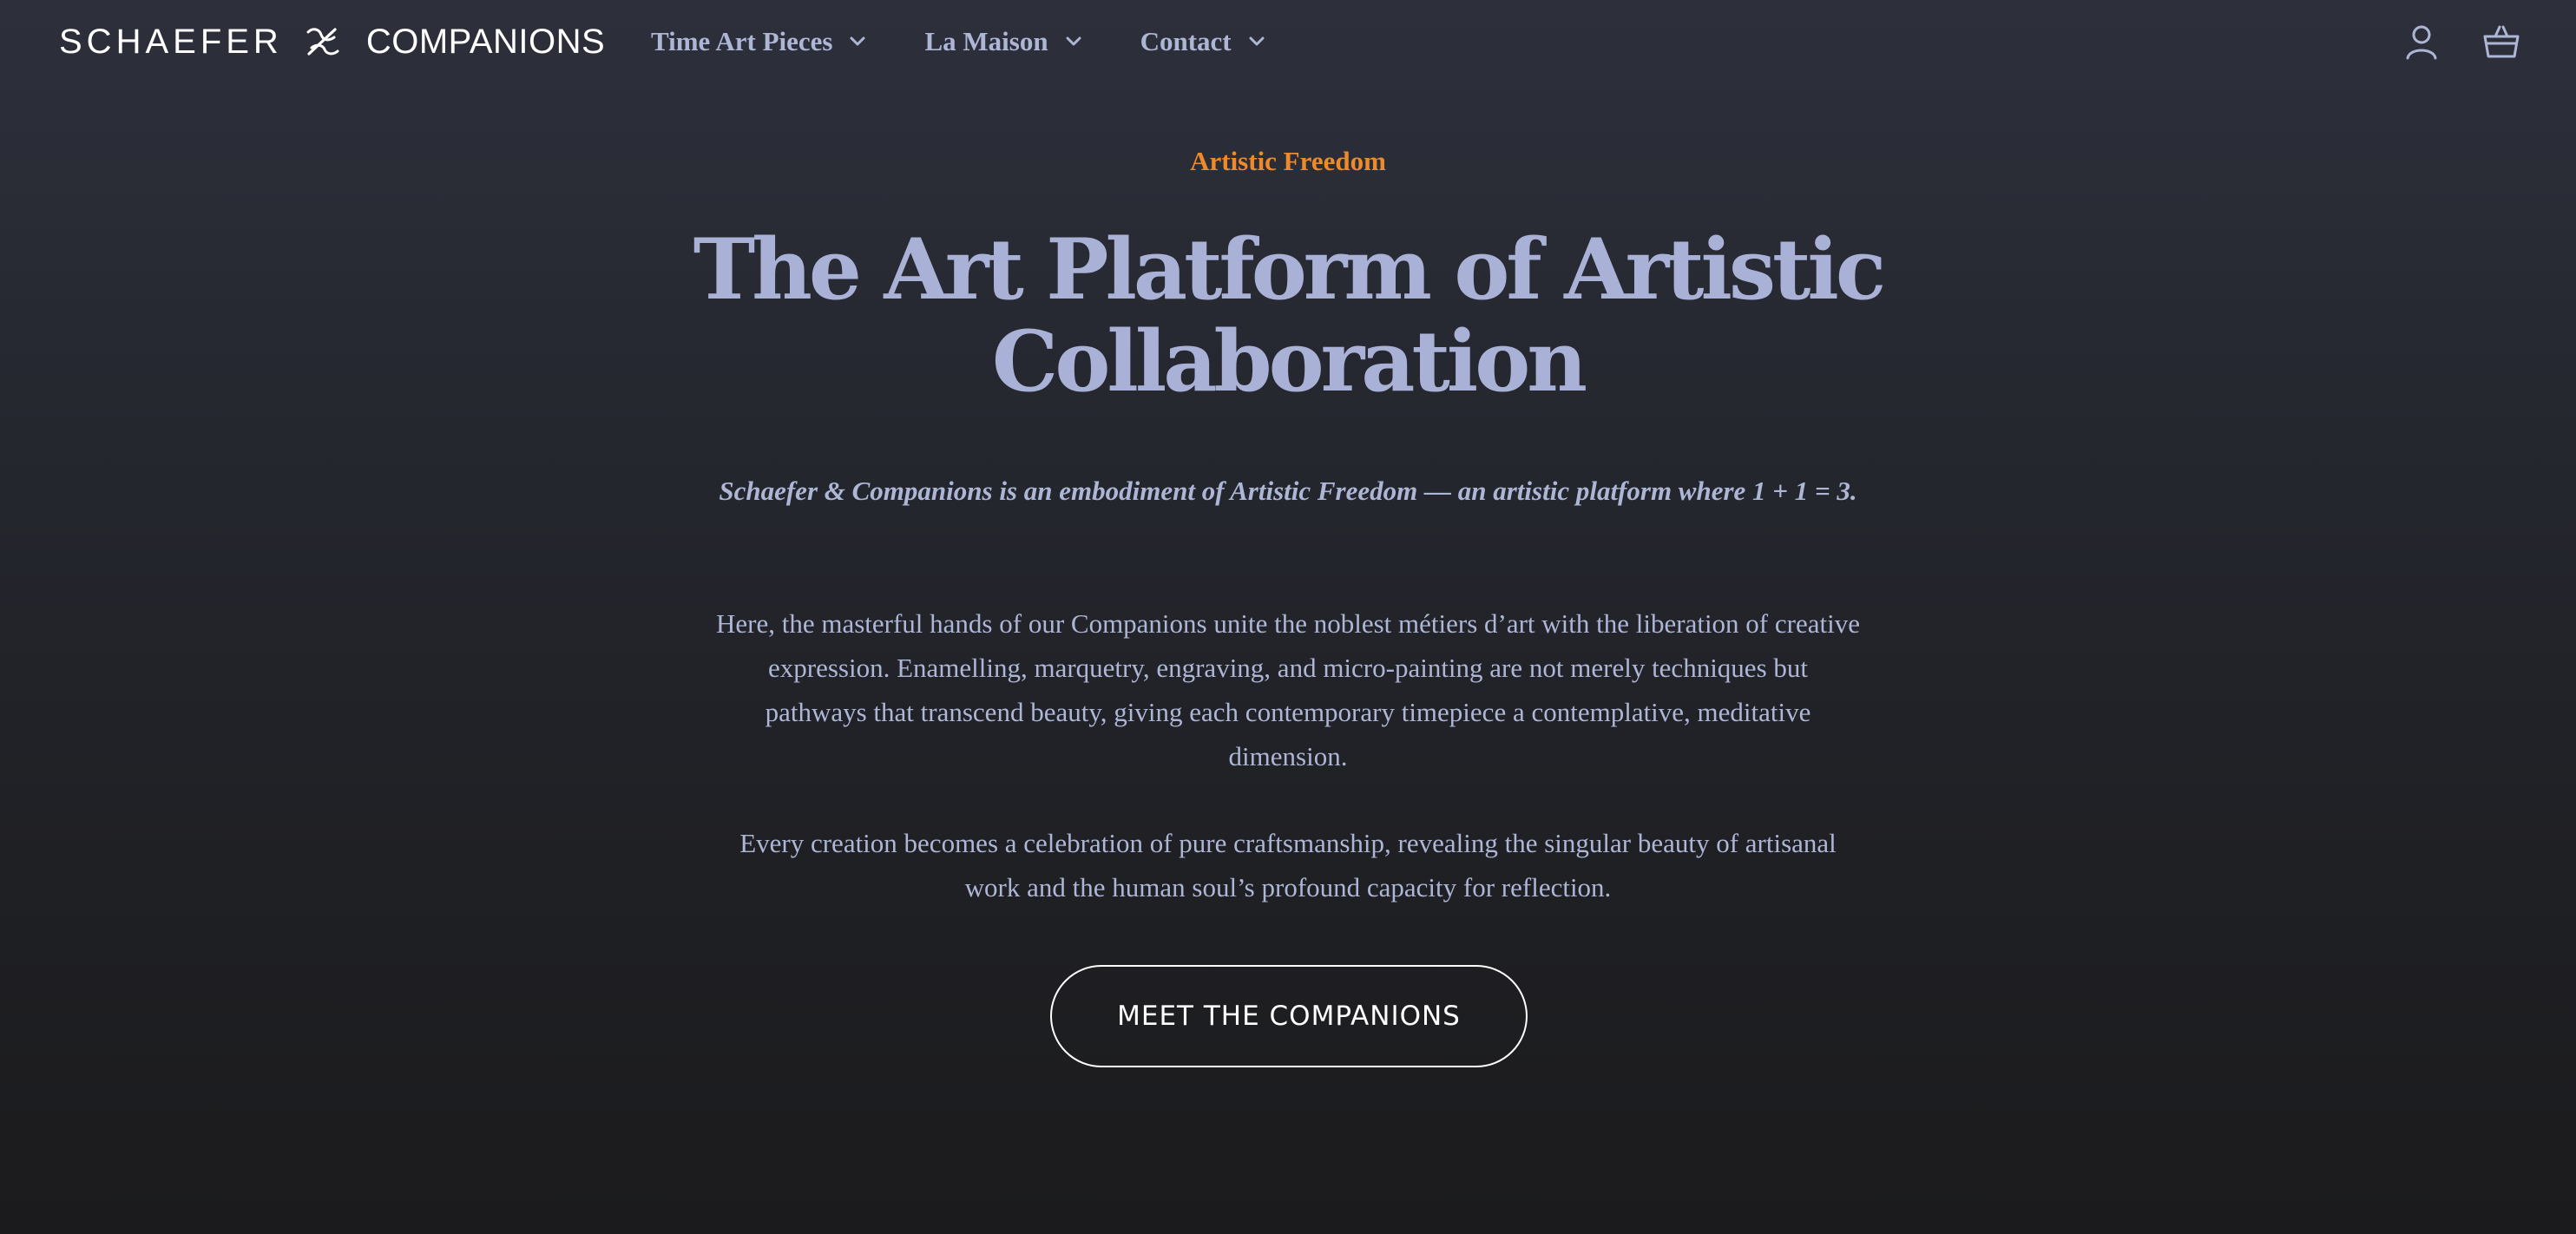 The width and height of the screenshot is (2576, 1234). I want to click on user-icon, so click(2421, 42).